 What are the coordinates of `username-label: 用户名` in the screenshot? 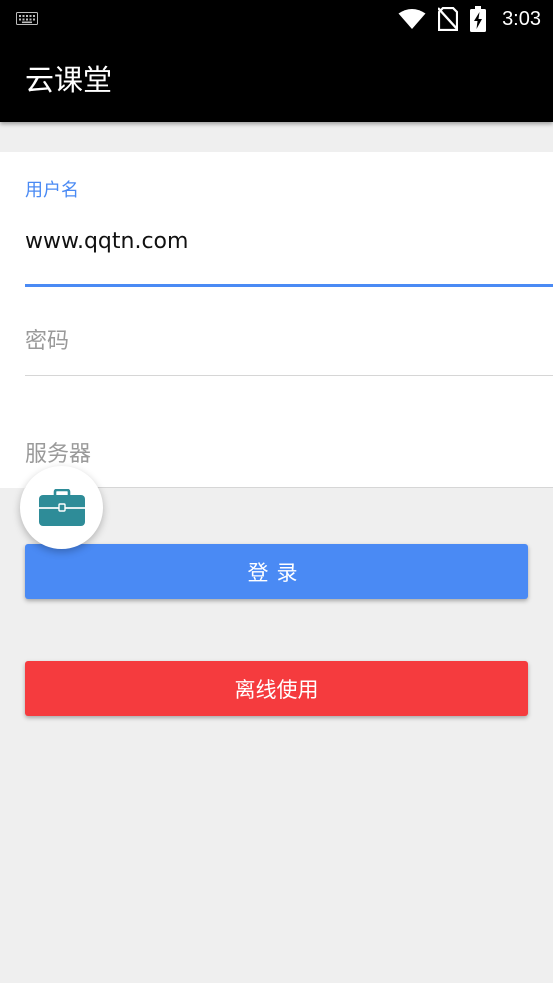 It's located at (52, 190).